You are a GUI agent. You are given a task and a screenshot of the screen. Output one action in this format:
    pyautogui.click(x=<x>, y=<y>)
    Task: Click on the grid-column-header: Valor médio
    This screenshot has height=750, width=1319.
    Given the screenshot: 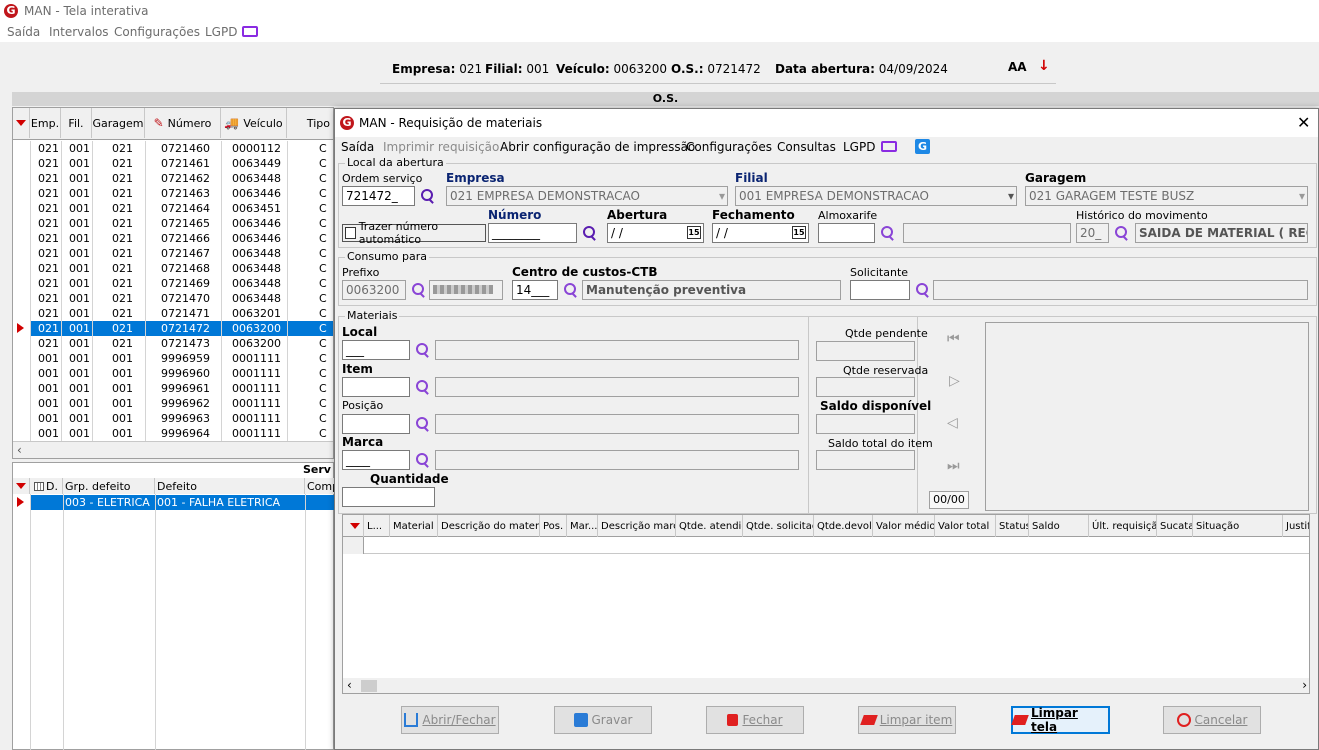 What is the action you would take?
    pyautogui.click(x=904, y=526)
    